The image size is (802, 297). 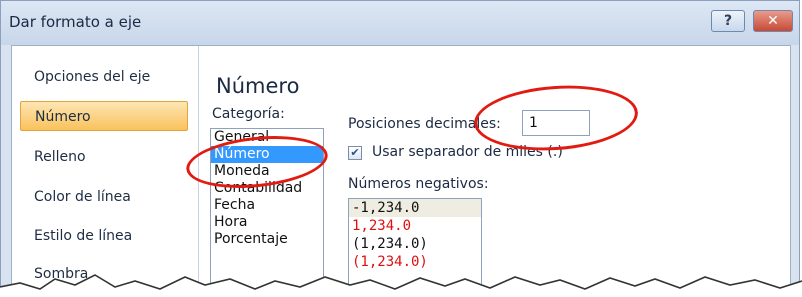 I want to click on title-bar: Dar formato a eje ? ✕, so click(x=400, y=23).